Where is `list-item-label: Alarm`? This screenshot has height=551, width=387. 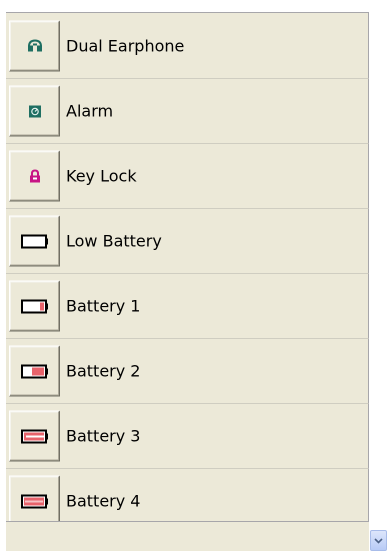
list-item-label: Alarm is located at coordinates (90, 111).